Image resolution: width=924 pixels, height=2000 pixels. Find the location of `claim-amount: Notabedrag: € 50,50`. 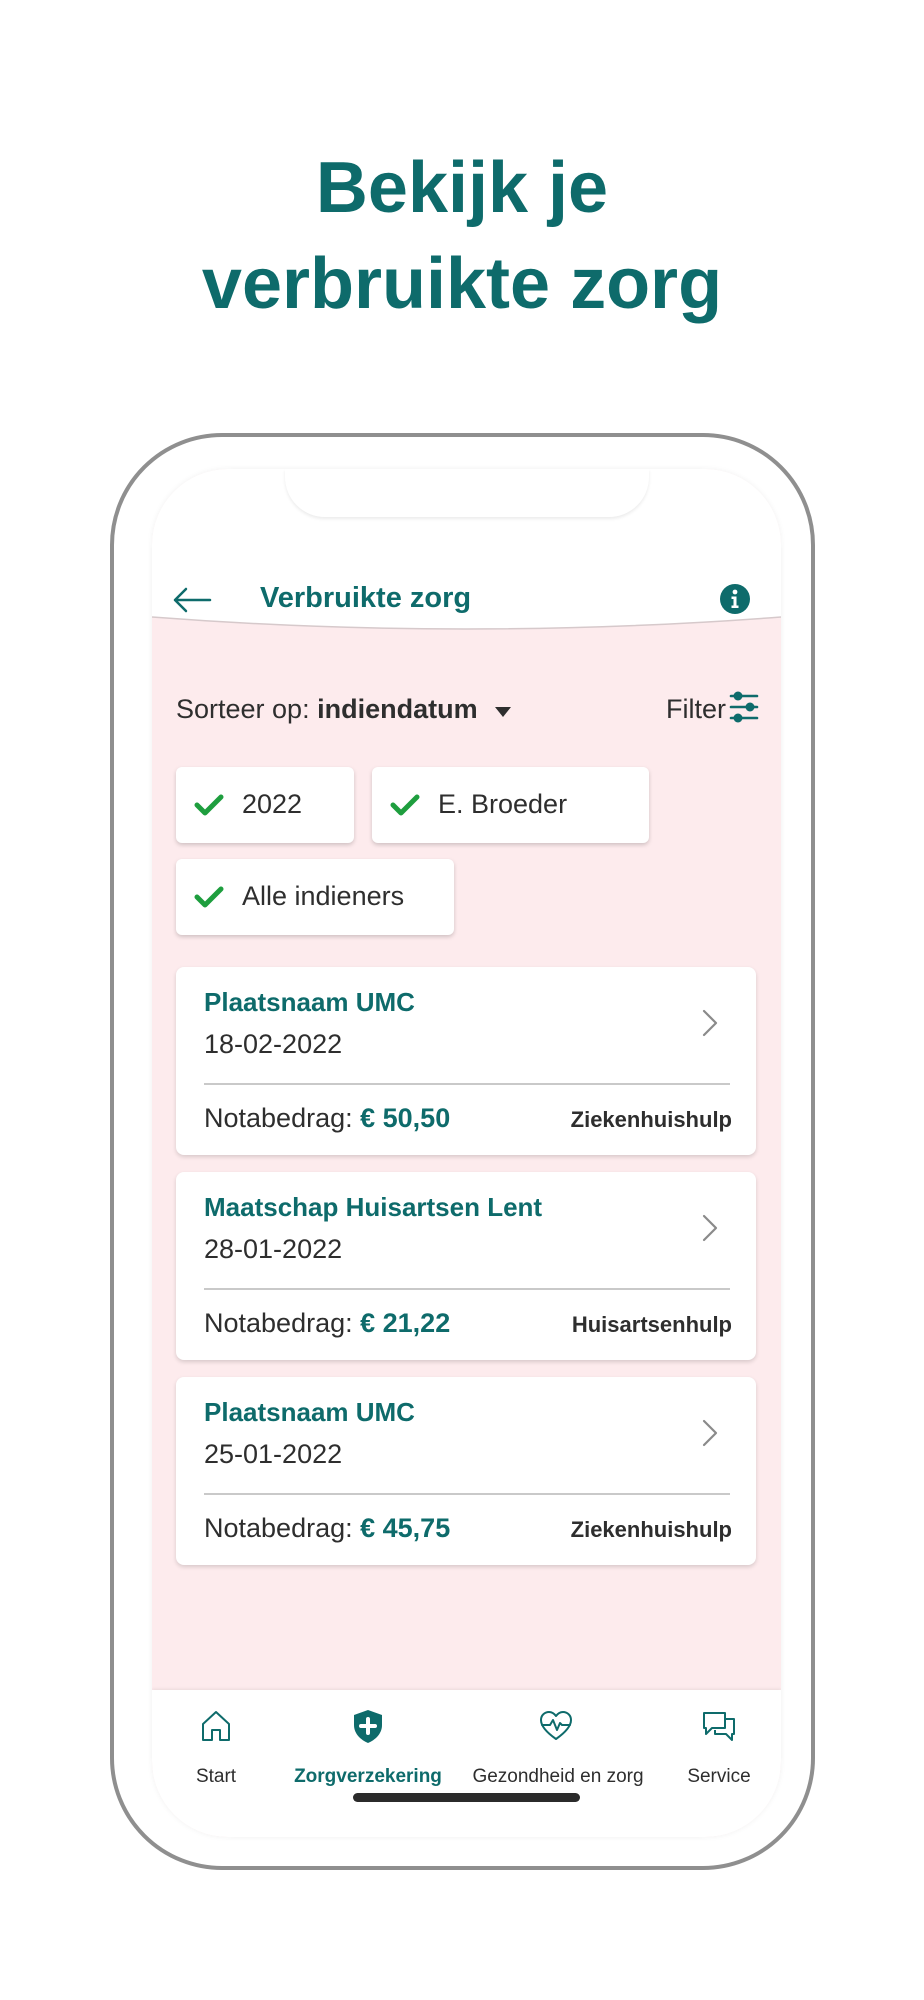

claim-amount: Notabedrag: € 50,50 is located at coordinates (327, 1118).